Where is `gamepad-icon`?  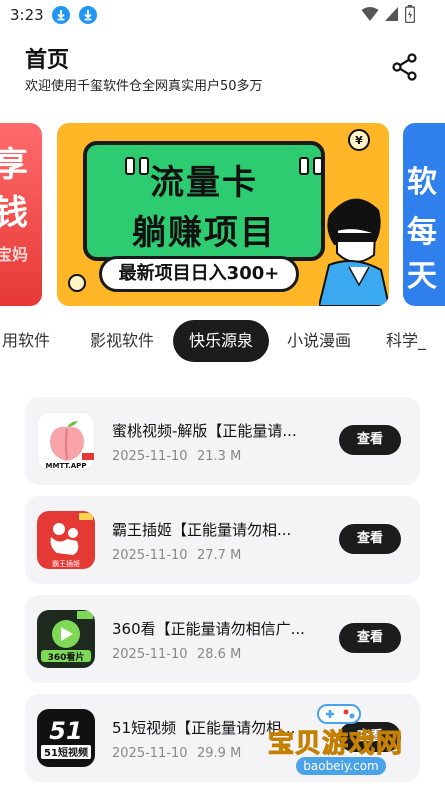
gamepad-icon is located at coordinates (339, 714).